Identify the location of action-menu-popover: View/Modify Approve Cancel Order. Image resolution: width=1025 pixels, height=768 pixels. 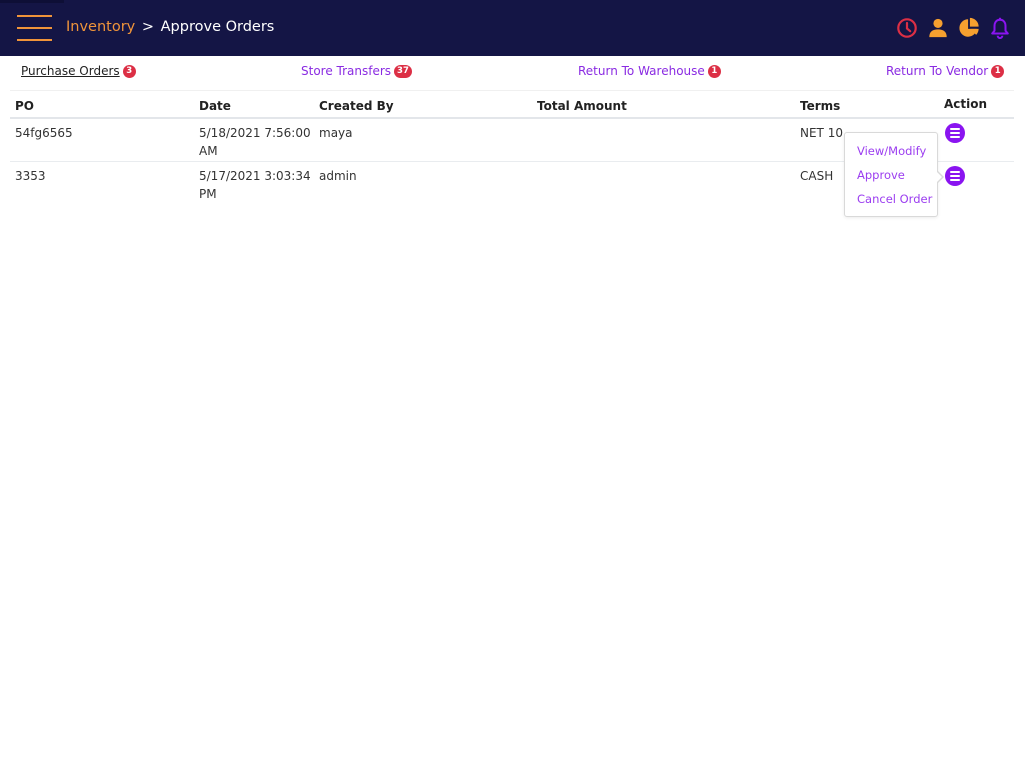
(894, 174).